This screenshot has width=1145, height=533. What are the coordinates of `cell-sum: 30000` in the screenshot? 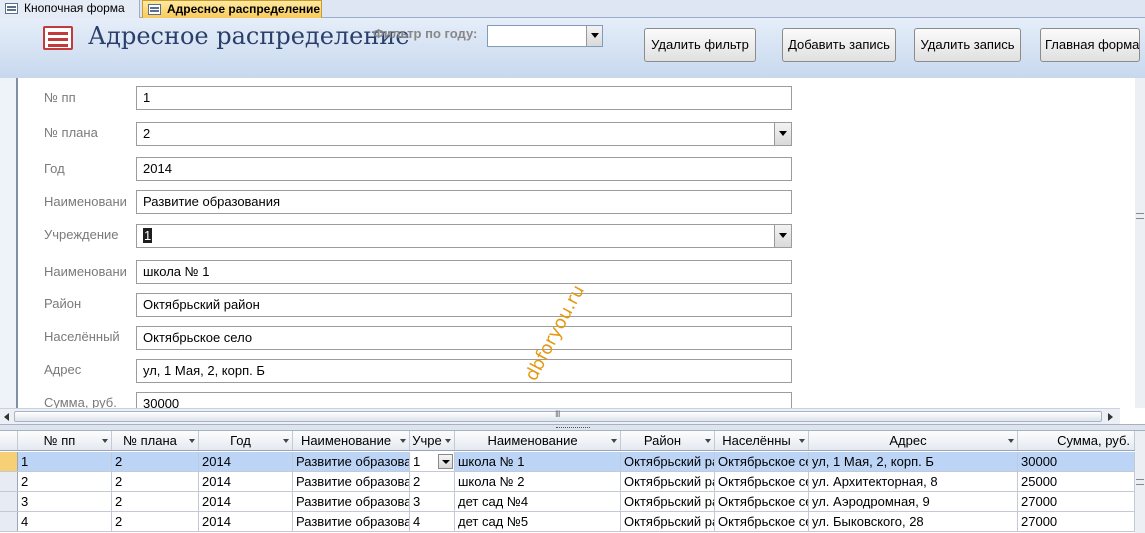 It's located at (1076, 461).